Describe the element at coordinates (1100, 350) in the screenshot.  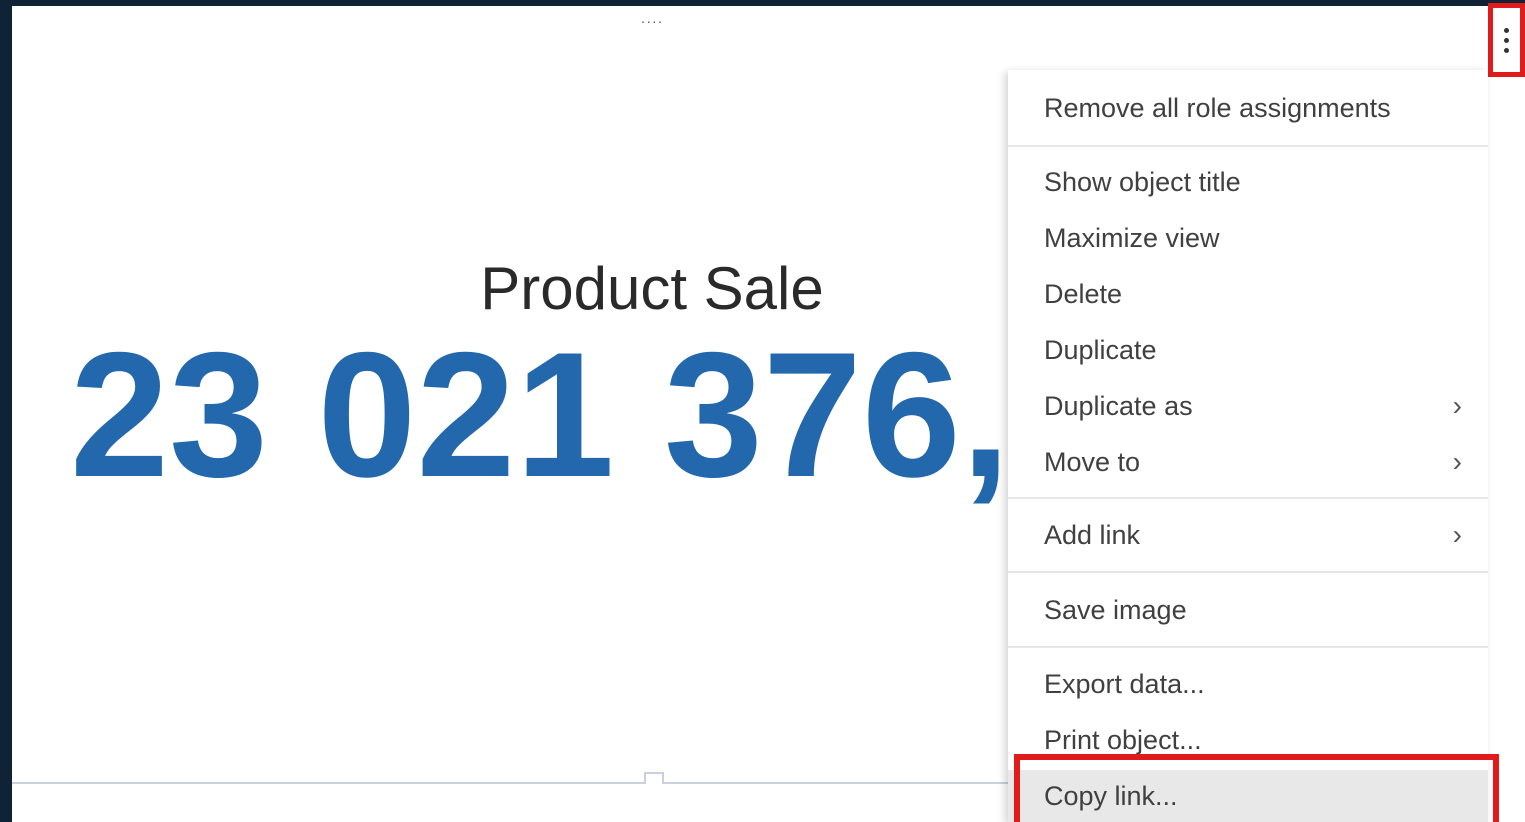
I see `menu-item-label: Duplicate` at that location.